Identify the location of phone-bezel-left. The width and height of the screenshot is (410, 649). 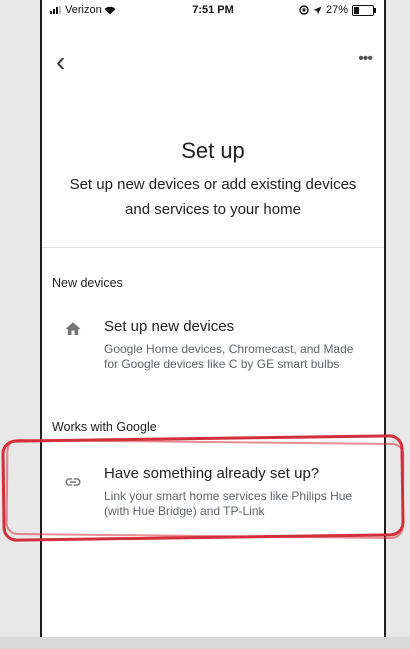
(20, 324).